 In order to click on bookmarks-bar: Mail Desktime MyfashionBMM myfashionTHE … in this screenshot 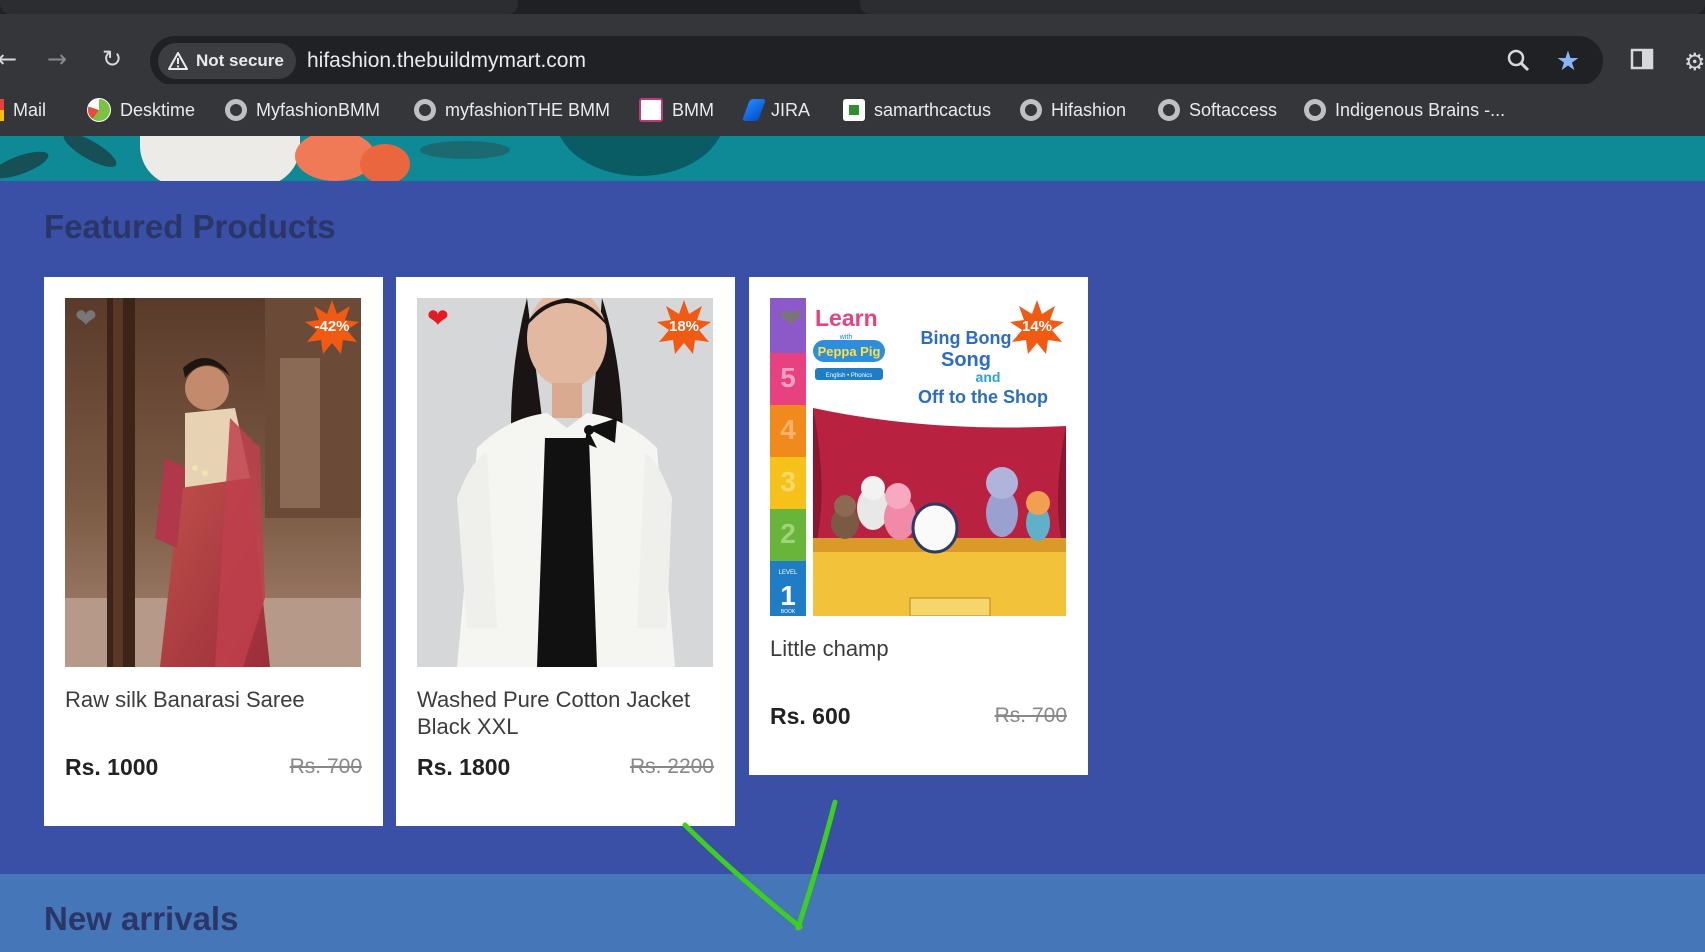, I will do `click(852, 110)`.